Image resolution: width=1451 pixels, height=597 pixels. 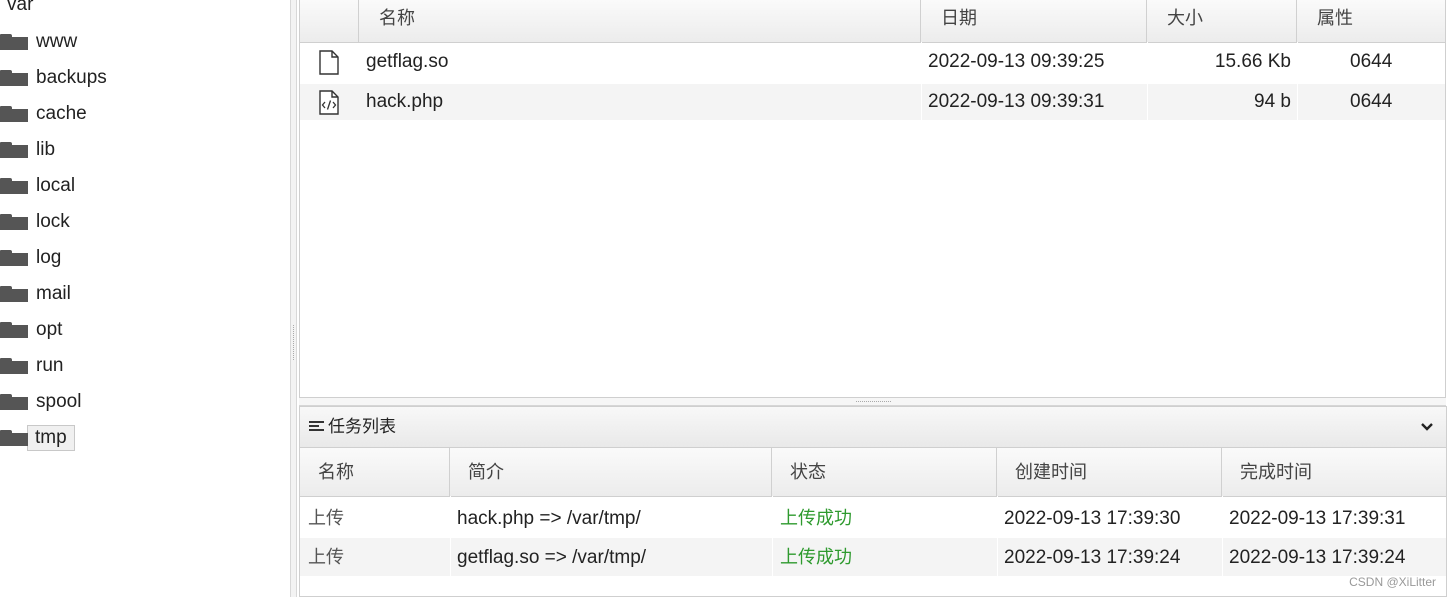 What do you see at coordinates (61, 113) in the screenshot?
I see `tree-item-label: cache` at bounding box center [61, 113].